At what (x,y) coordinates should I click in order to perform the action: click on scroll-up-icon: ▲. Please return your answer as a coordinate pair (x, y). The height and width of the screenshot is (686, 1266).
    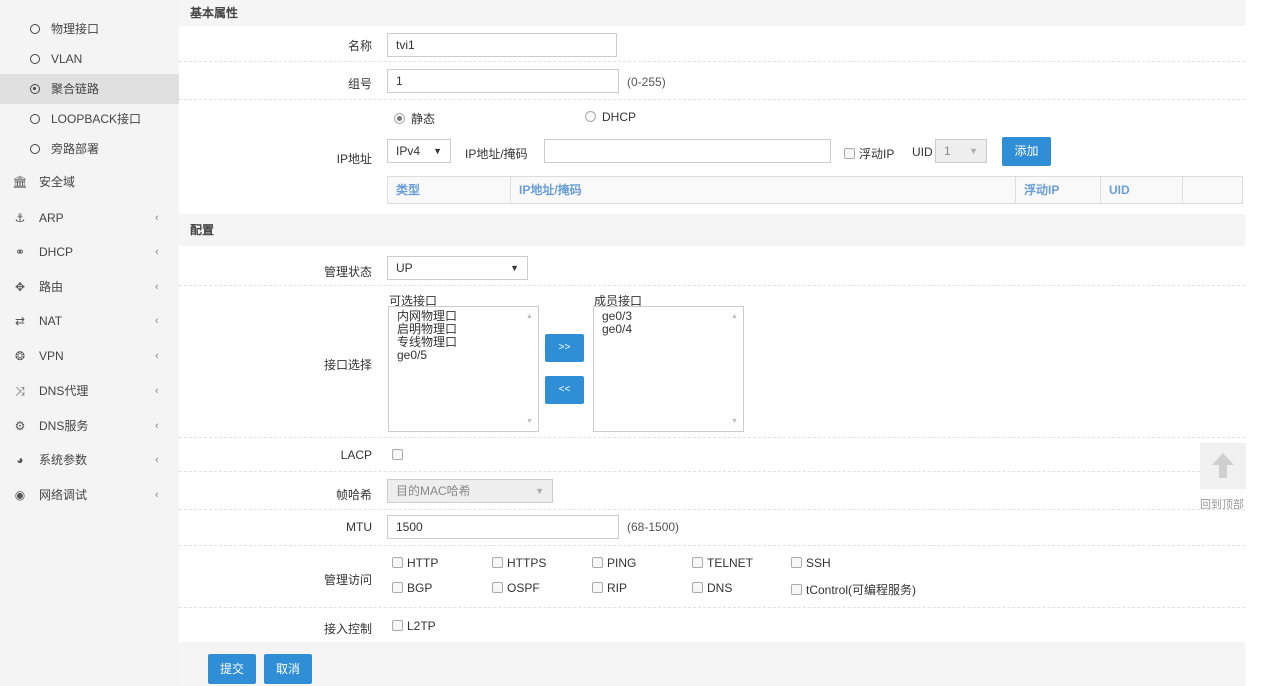
    Looking at the image, I should click on (734, 316).